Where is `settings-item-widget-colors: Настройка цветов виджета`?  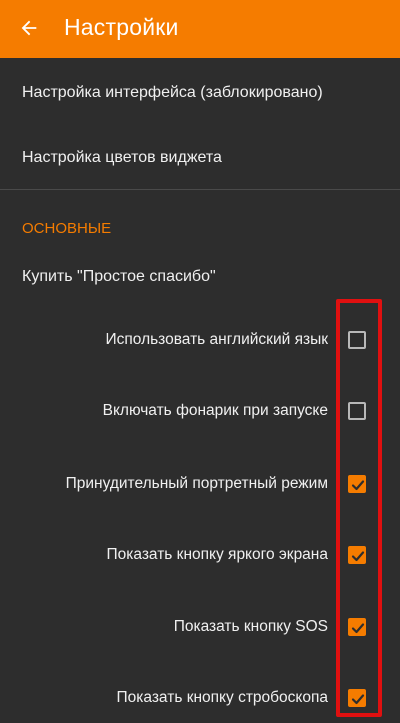 settings-item-widget-colors: Настройка цветов виджета is located at coordinates (200, 158).